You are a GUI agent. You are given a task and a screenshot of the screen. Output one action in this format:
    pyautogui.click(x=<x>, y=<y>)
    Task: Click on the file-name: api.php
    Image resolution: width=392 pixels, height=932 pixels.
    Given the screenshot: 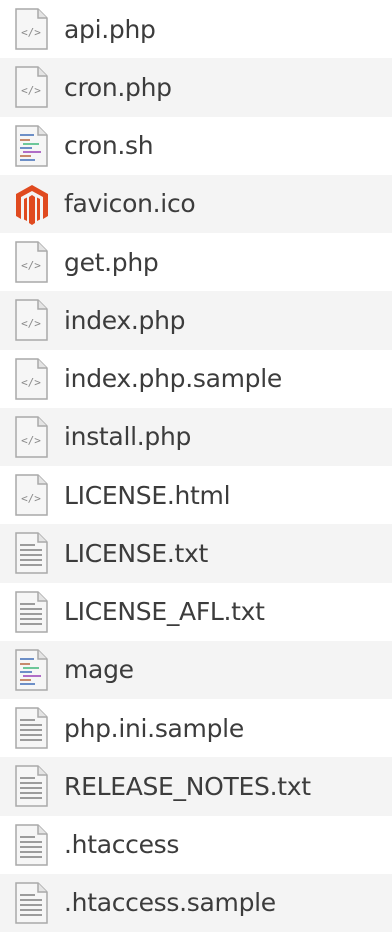 What is the action you would take?
    pyautogui.click(x=110, y=29)
    